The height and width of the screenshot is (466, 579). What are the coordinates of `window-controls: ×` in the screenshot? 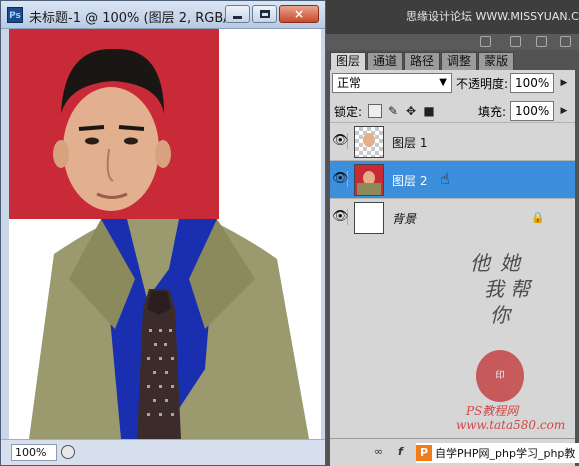 It's located at (272, 14).